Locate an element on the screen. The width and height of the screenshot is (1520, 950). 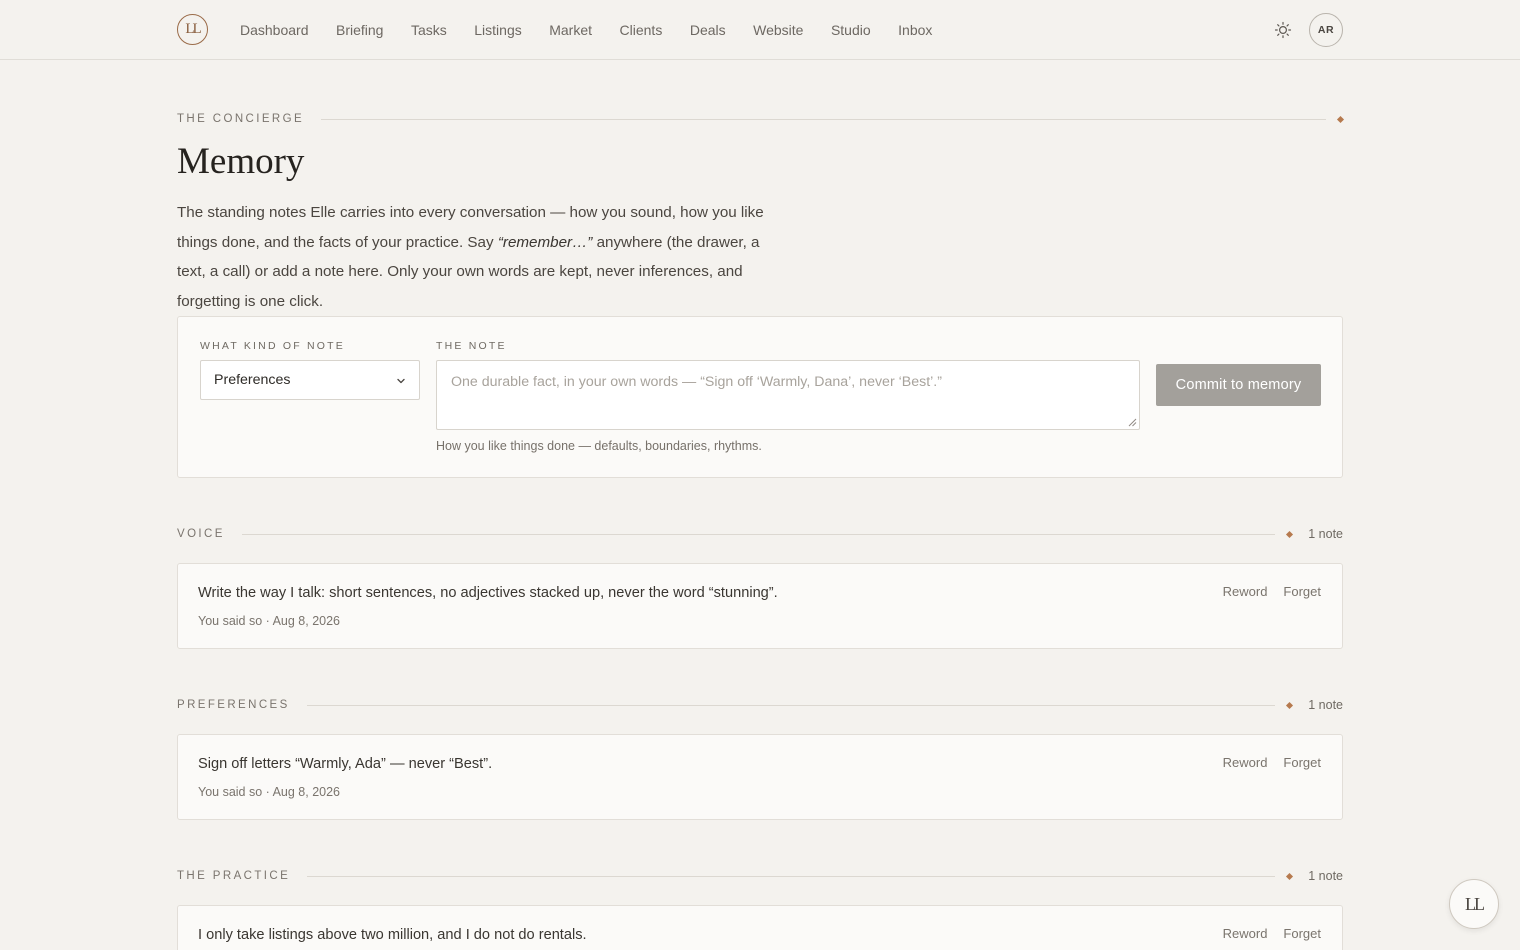
sun-icon is located at coordinates (1283, 30).